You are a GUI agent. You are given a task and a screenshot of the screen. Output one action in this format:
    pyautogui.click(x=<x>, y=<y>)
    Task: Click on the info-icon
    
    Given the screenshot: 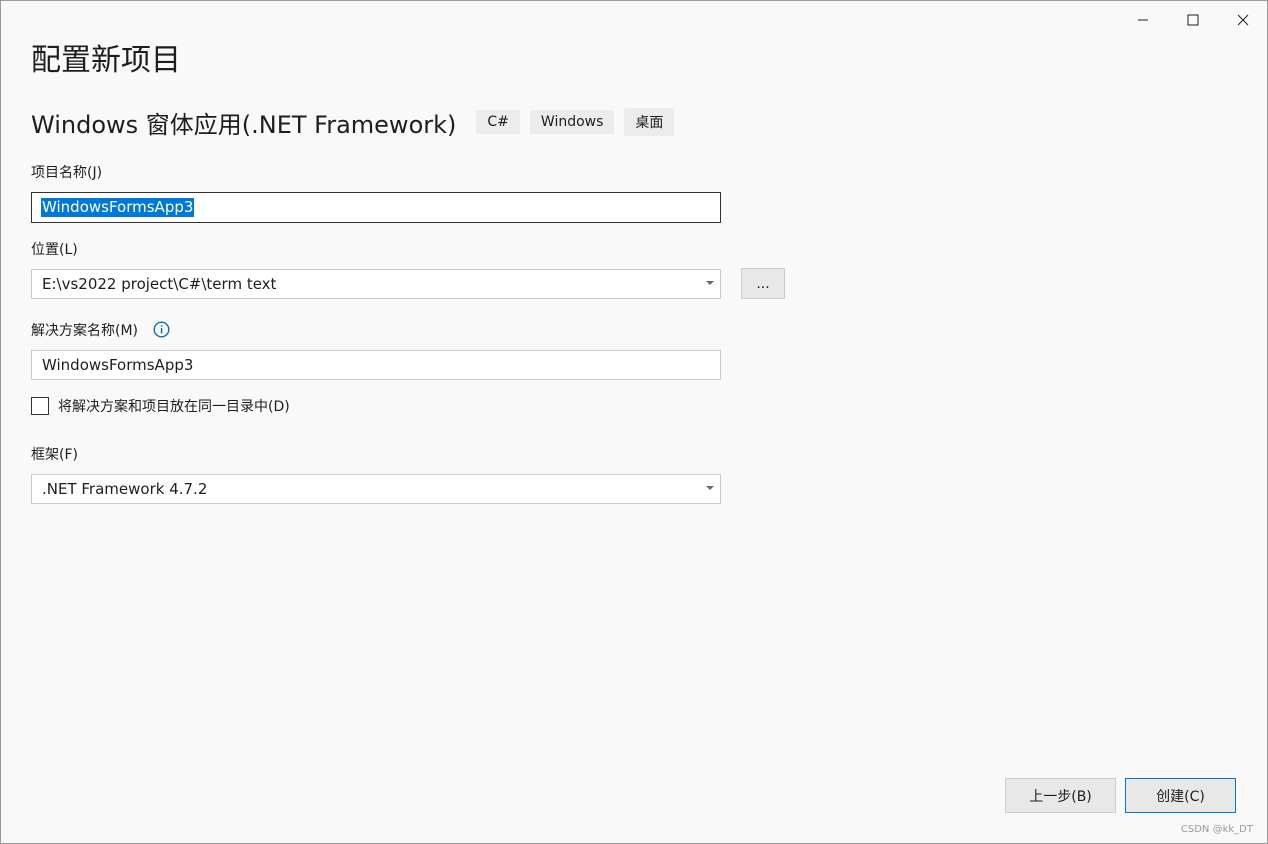 What is the action you would take?
    pyautogui.click(x=161, y=331)
    